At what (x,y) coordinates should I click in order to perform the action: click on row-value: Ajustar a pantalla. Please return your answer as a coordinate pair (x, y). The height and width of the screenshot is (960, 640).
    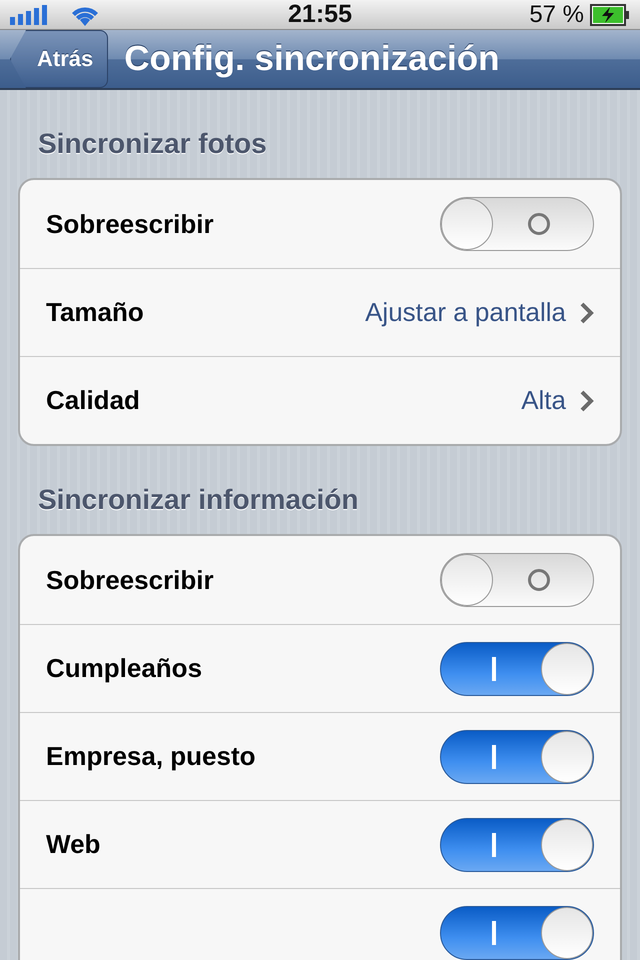
    Looking at the image, I should click on (465, 312).